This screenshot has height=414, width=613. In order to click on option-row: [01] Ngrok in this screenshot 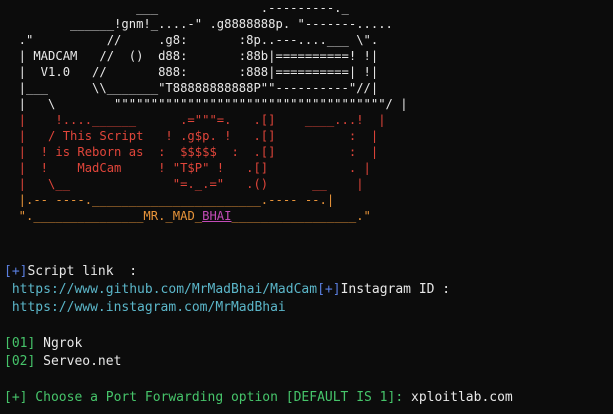, I will do `click(43, 344)`.